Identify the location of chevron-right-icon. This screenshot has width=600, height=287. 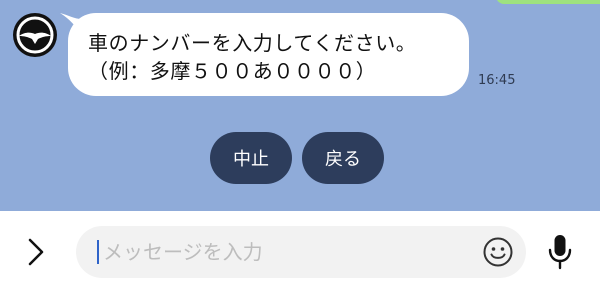
(36, 252).